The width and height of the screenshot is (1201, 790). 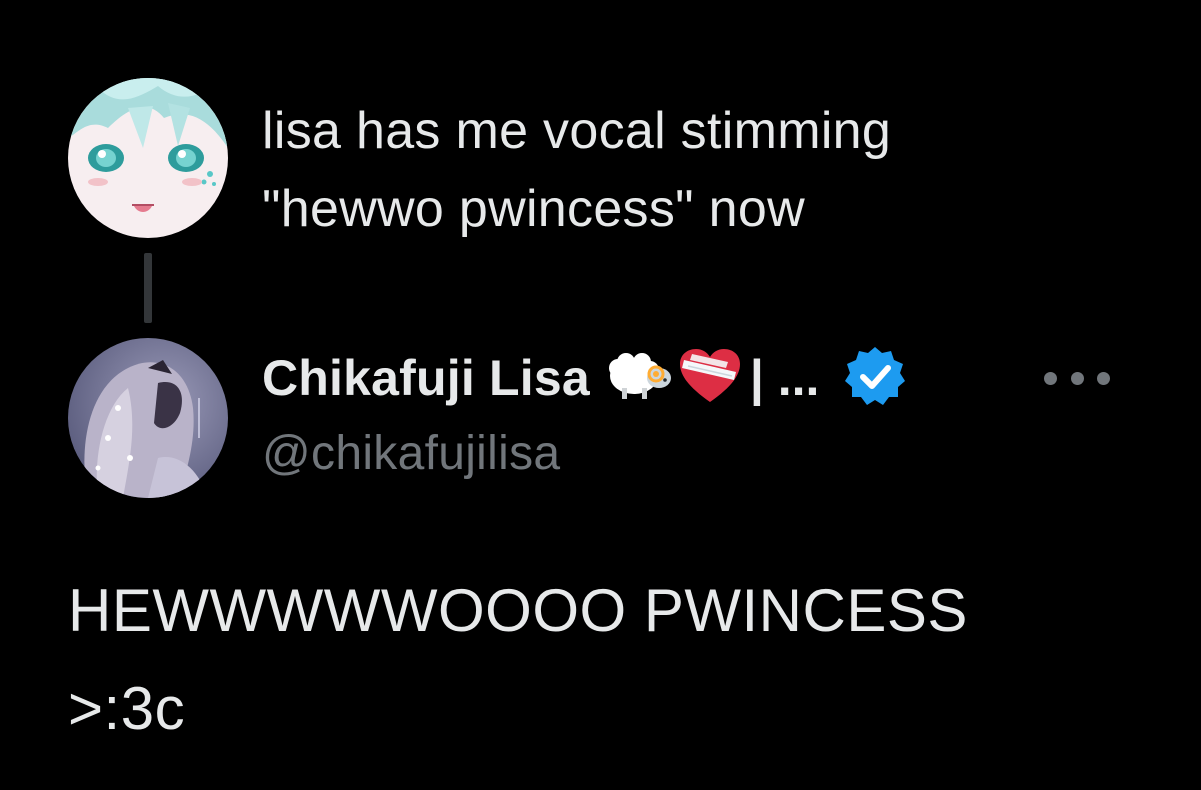 What do you see at coordinates (426, 378) in the screenshot?
I see `display-name: Chikafuji Lisa` at bounding box center [426, 378].